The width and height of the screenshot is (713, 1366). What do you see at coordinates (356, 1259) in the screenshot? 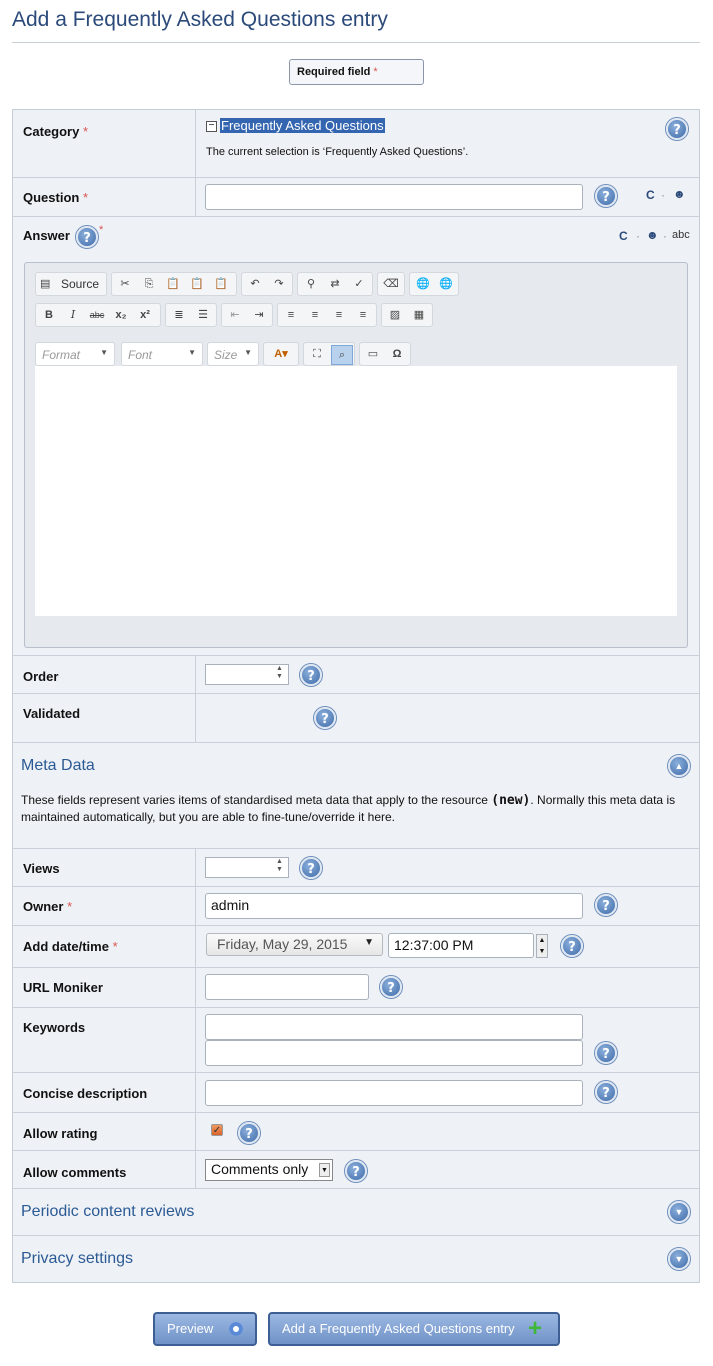
I see `privacy-settings-section: Privacy settings ▼` at bounding box center [356, 1259].